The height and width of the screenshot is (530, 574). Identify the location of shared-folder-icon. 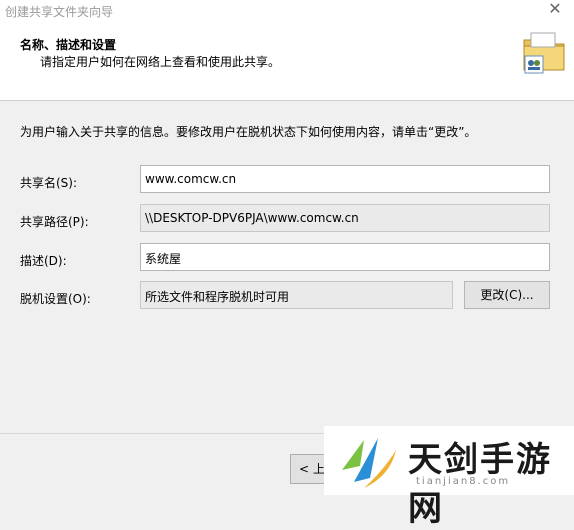
(544, 53).